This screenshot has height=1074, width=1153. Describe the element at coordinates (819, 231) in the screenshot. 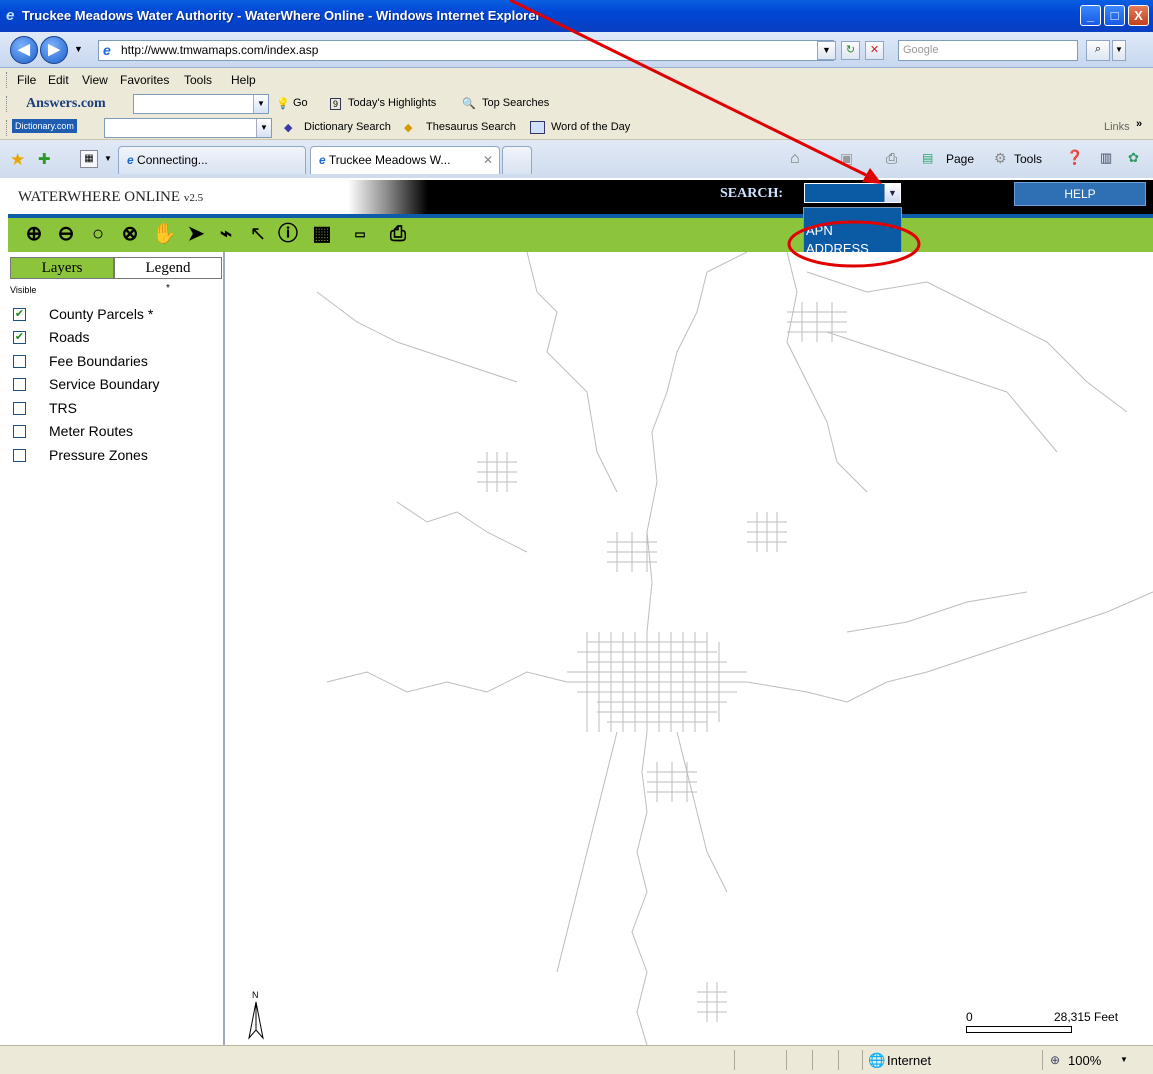

I see `option-apn: APN` at that location.